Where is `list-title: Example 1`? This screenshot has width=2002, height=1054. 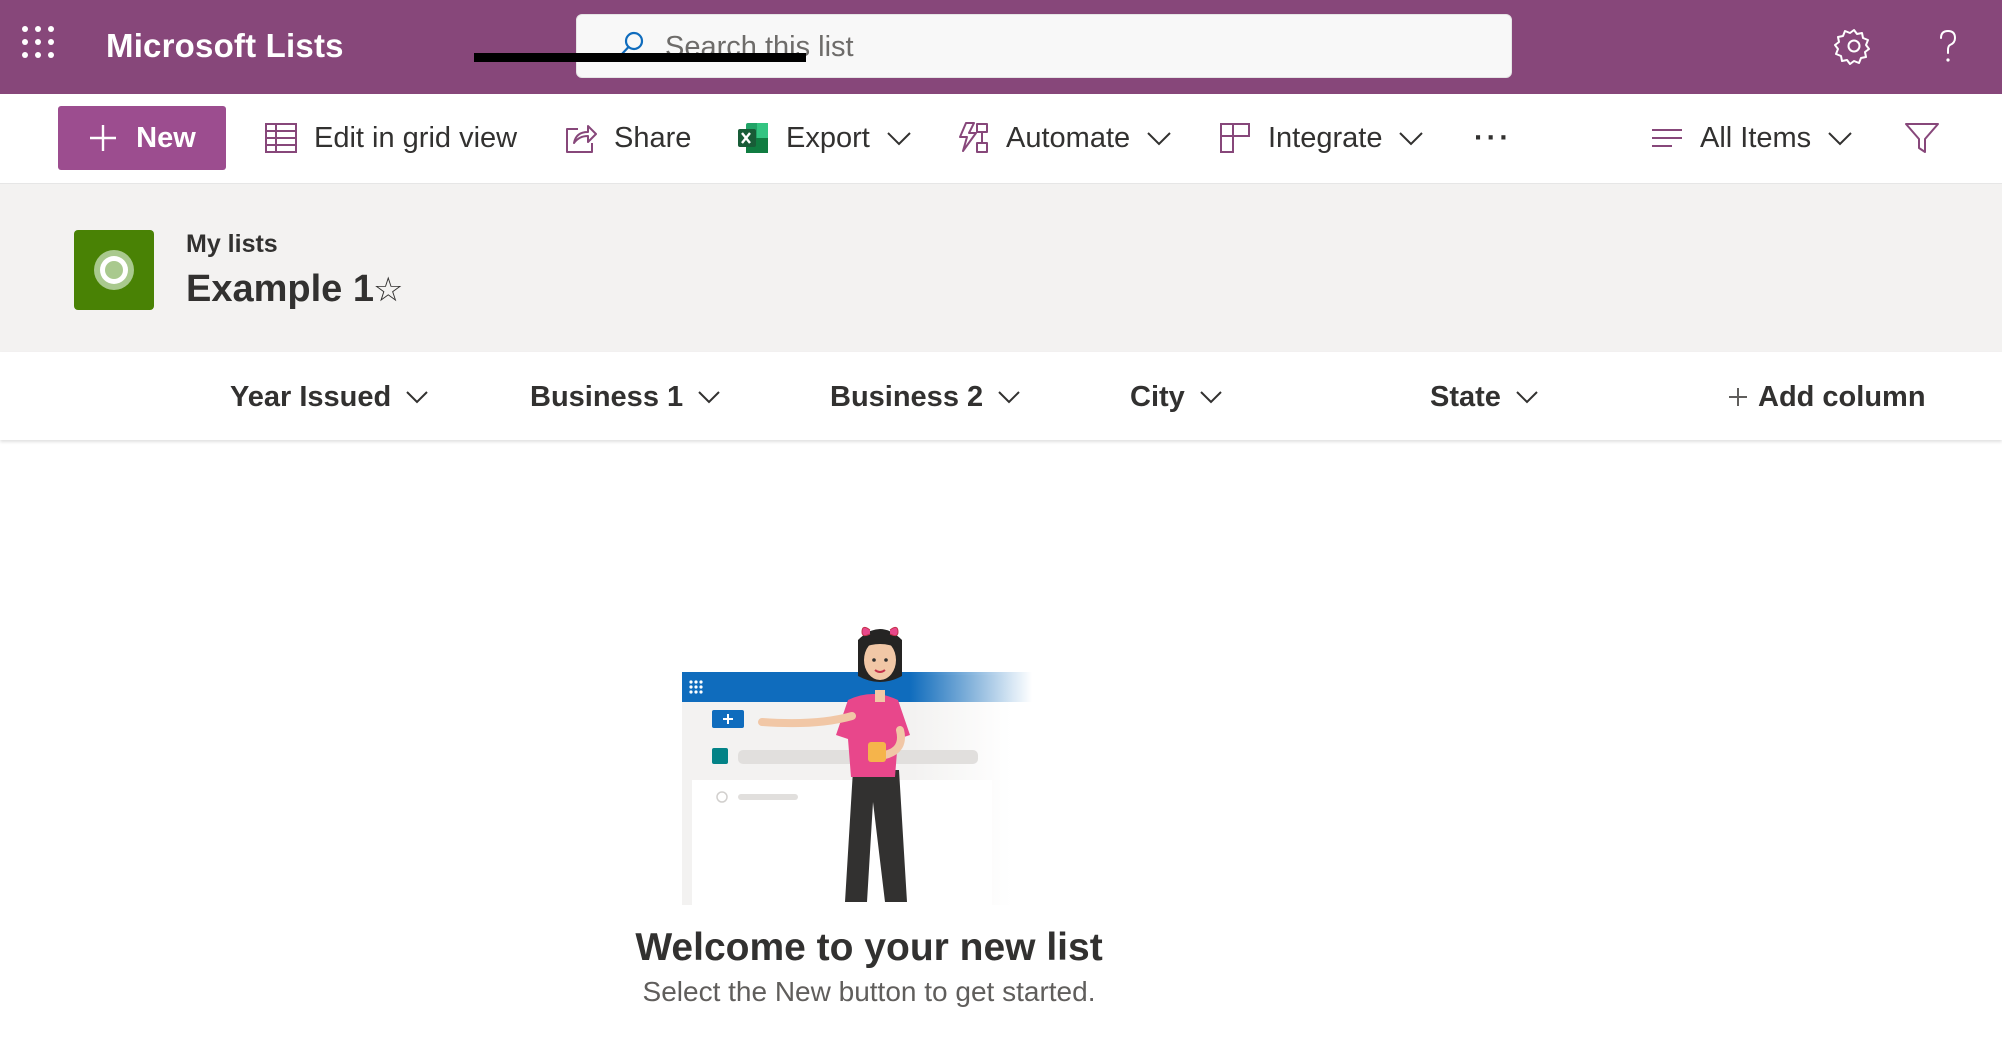 list-title: Example 1 is located at coordinates (280, 289).